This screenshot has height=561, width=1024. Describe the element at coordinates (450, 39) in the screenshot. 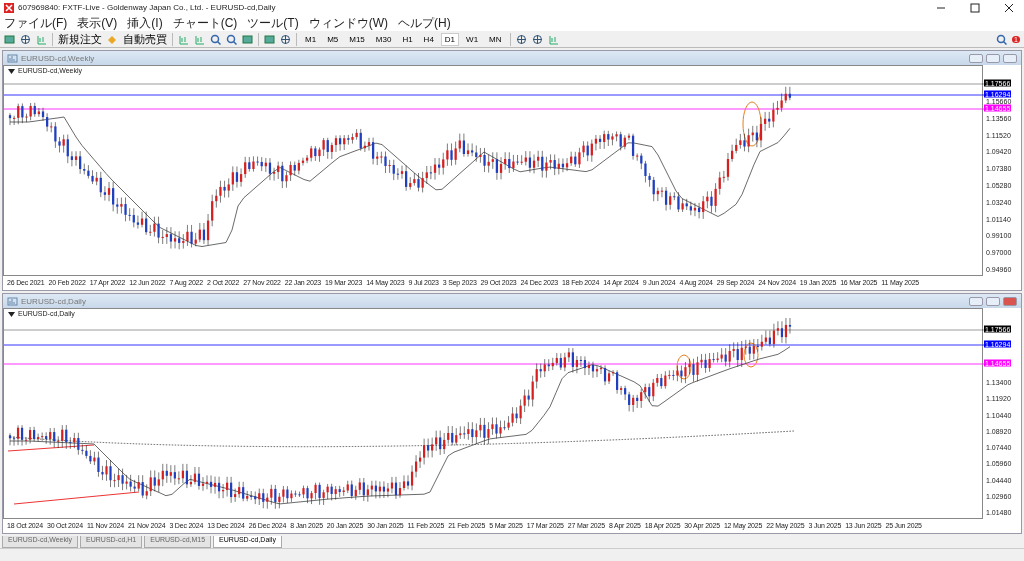

I see `timeframe-button: D1` at that location.